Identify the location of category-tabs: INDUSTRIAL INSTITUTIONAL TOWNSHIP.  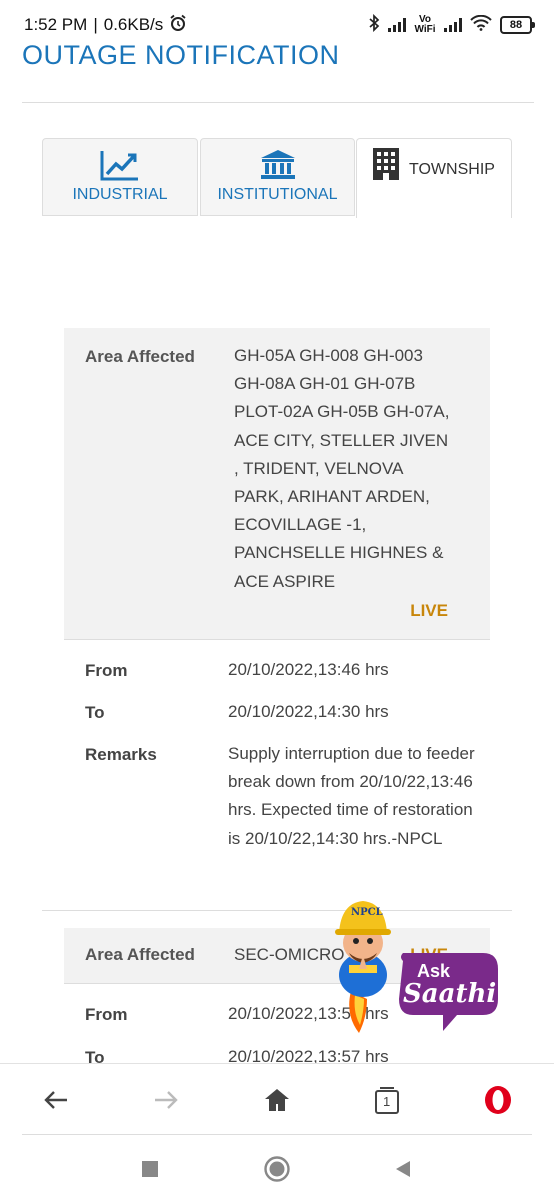
(277, 178).